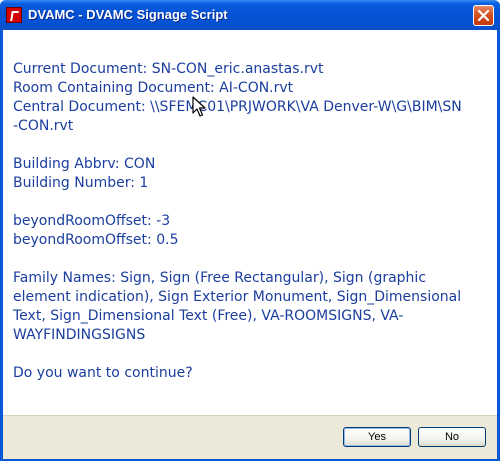 This screenshot has height=461, width=500. I want to click on building-abbrv-line: Building Abbrv: CON, so click(84, 164).